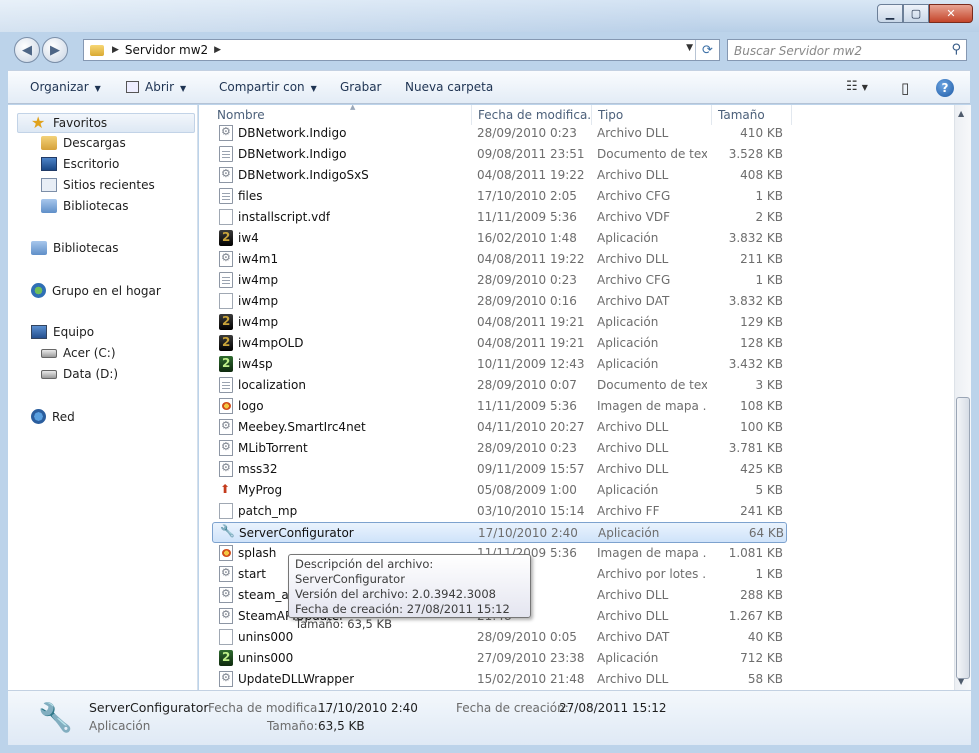 This screenshot has height=753, width=979. What do you see at coordinates (945, 88) in the screenshot?
I see `help-button: ?` at bounding box center [945, 88].